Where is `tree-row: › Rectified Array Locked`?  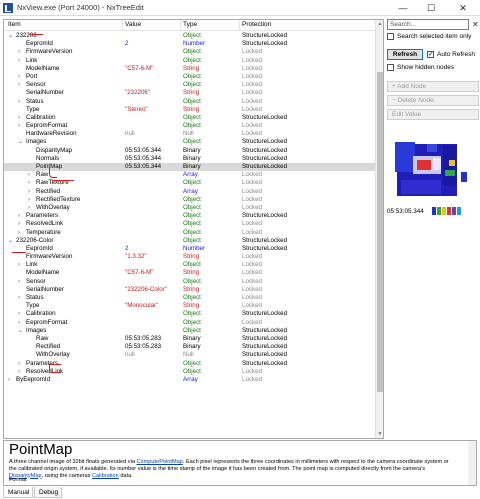
tree-row: › Rectified Array Locked is located at coordinates (190, 192).